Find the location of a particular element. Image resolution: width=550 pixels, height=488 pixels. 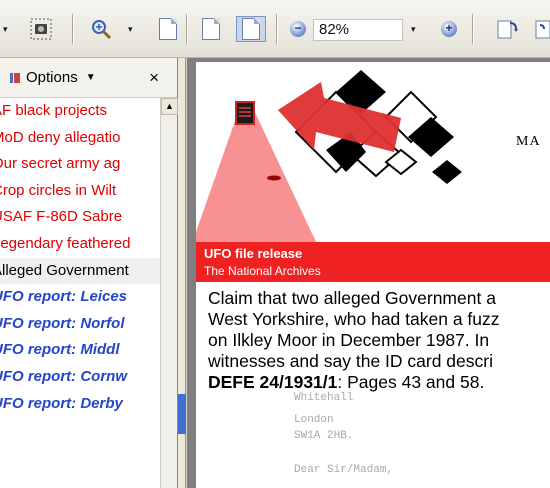

zoom-level-dropdown-arrow-icon: ▾ is located at coordinates (413, 29).